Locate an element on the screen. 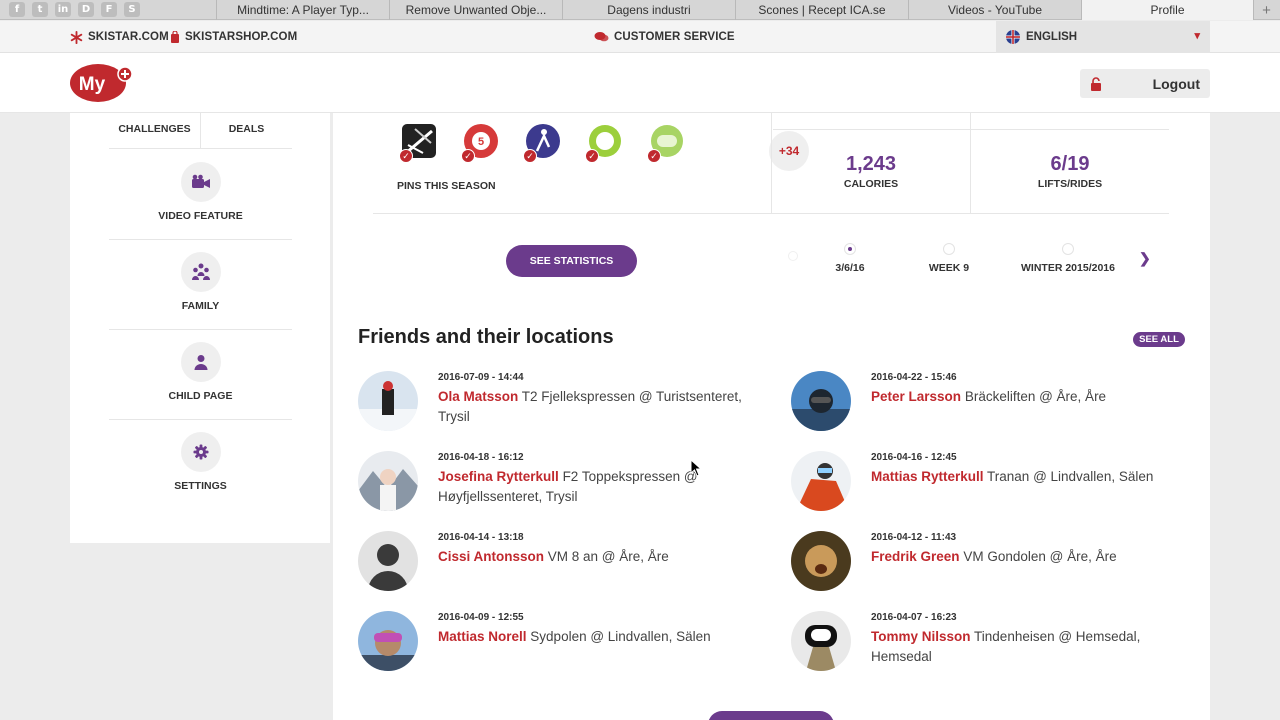 The image size is (1280, 720). shopping-bag-icon is located at coordinates (175, 37).